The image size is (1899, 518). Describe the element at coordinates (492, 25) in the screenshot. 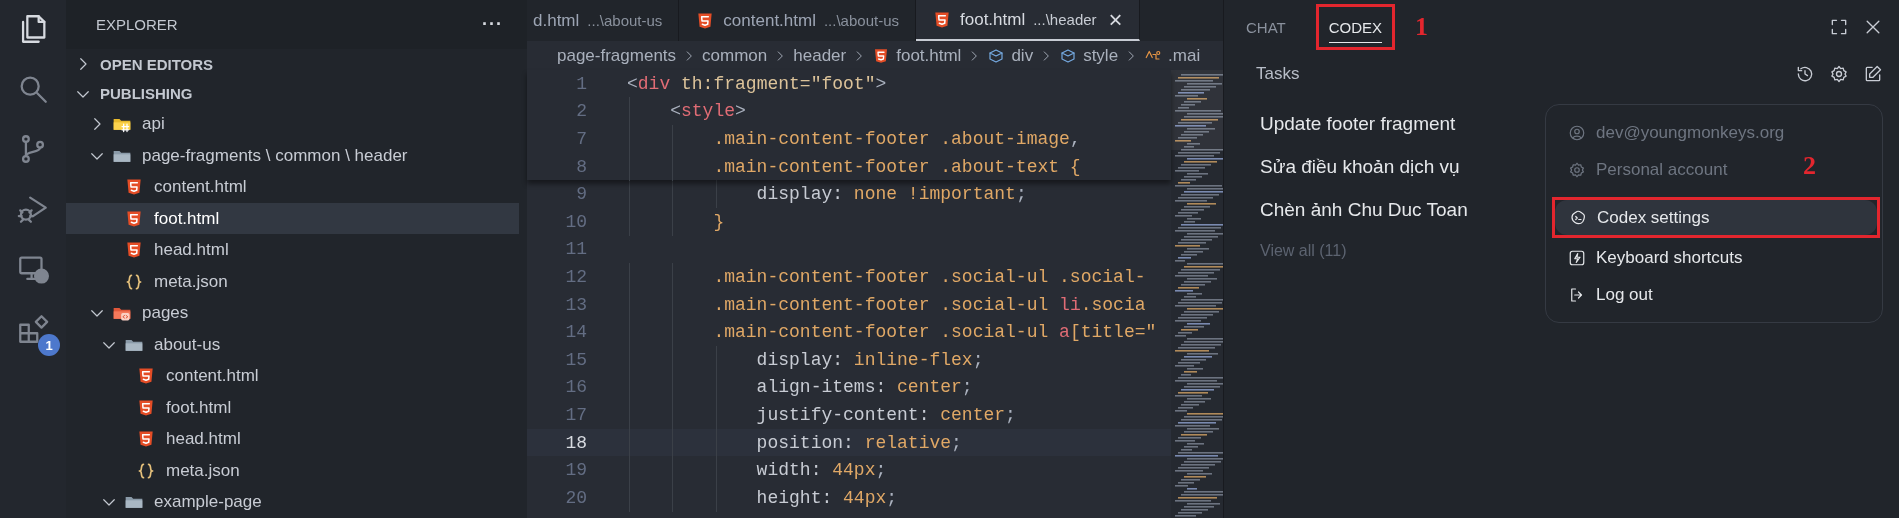

I see `more-actions-button: ···` at that location.